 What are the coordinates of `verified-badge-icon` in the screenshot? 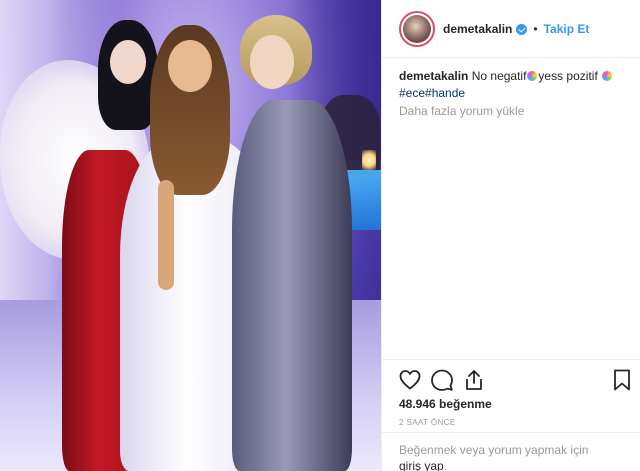 It's located at (522, 29).